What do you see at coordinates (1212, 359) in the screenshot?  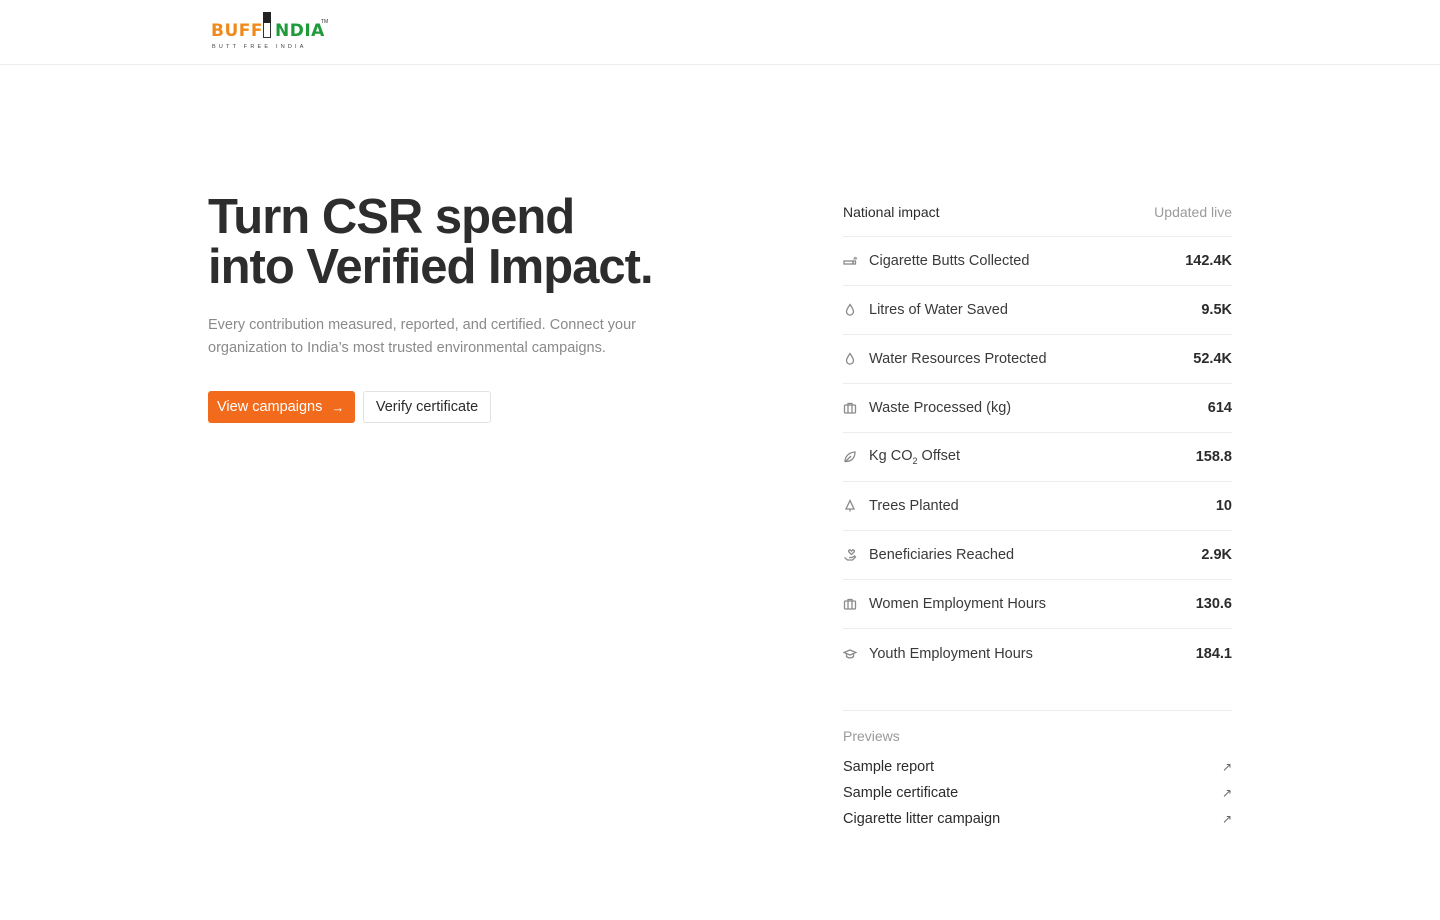 I see `metric-value: 52.4K` at bounding box center [1212, 359].